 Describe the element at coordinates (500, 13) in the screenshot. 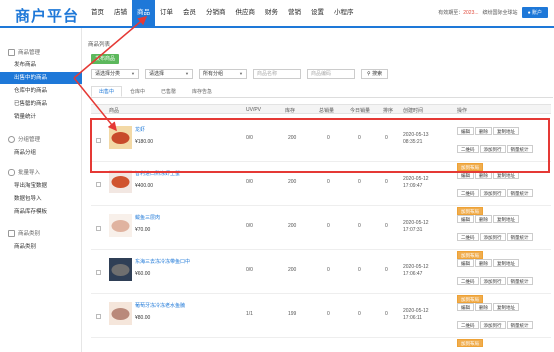

I see `store-name: 缤纷国际全球站` at that location.